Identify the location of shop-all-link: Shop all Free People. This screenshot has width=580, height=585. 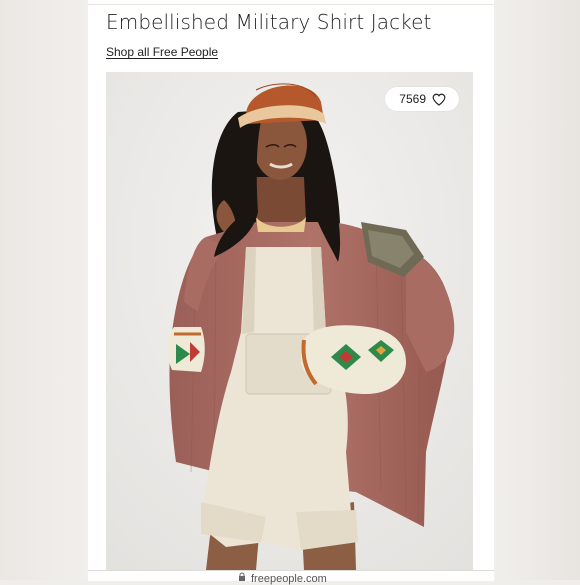
(162, 52).